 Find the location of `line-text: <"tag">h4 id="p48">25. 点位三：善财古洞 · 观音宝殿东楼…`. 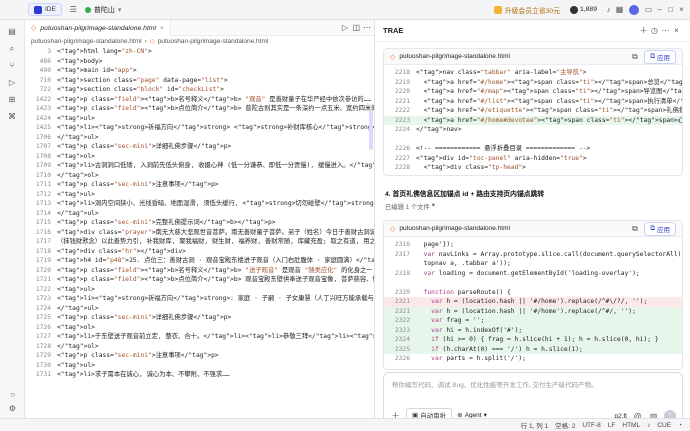

line-text: <"tag">h4 id="p48">25. 点位三：善财古洞 · 观音宝殿东楼… is located at coordinates (215, 260).